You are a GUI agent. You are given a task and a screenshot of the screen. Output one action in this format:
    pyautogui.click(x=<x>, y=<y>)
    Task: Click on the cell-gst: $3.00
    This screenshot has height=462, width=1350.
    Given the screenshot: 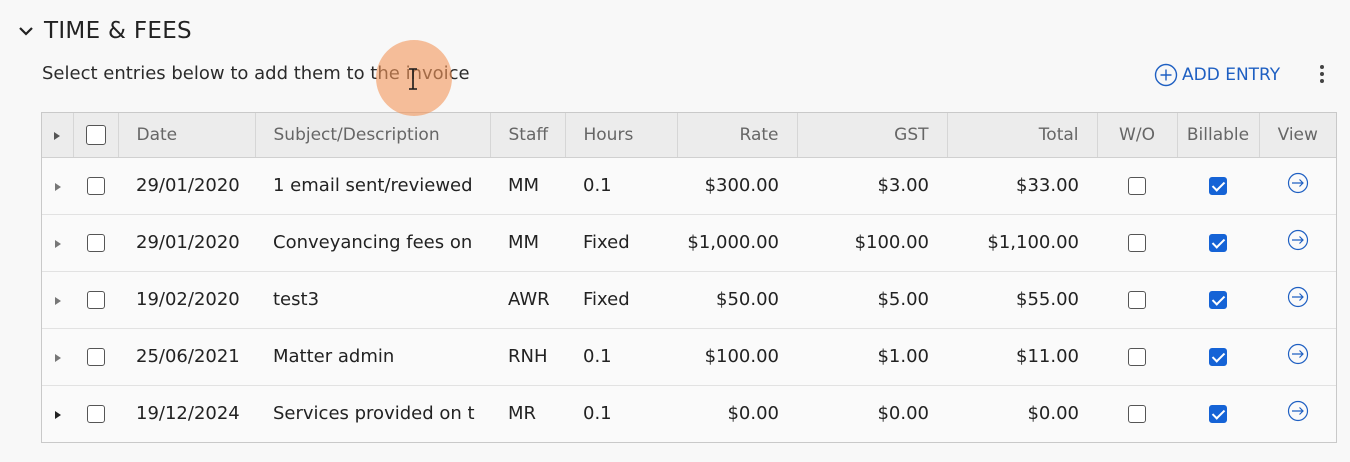 What is the action you would take?
    pyautogui.click(x=903, y=185)
    